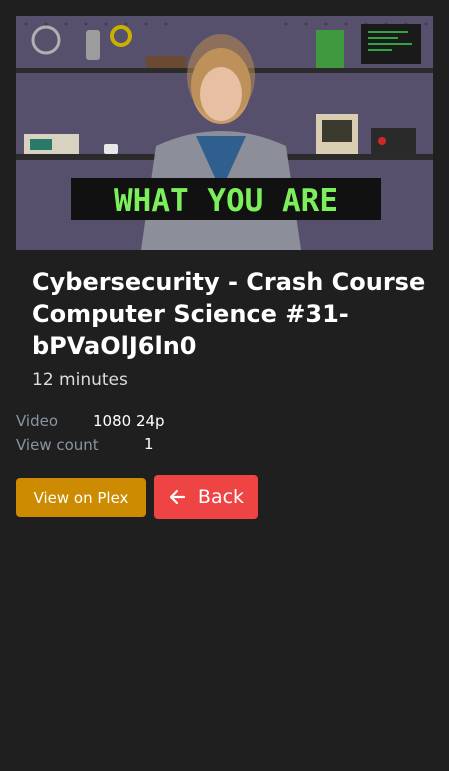 This screenshot has height=771, width=449. Describe the element at coordinates (149, 444) in the screenshot. I see `view-count-value: 1` at that location.